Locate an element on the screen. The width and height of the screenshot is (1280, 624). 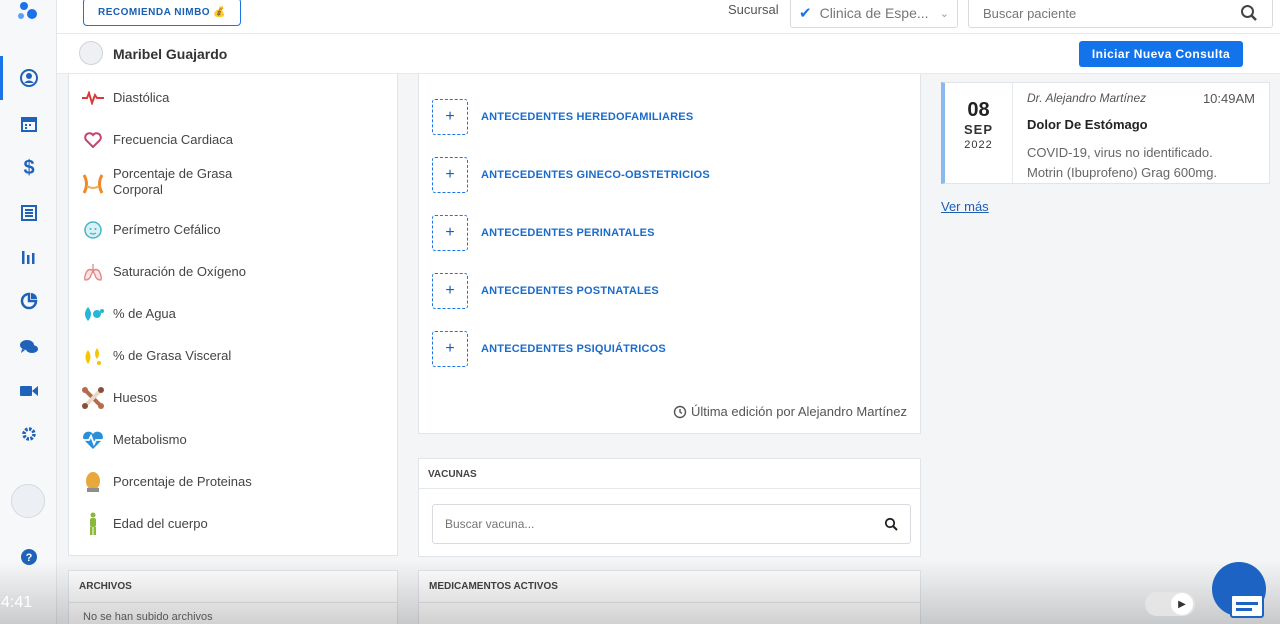
vaccine-search-input is located at coordinates (645, 524).